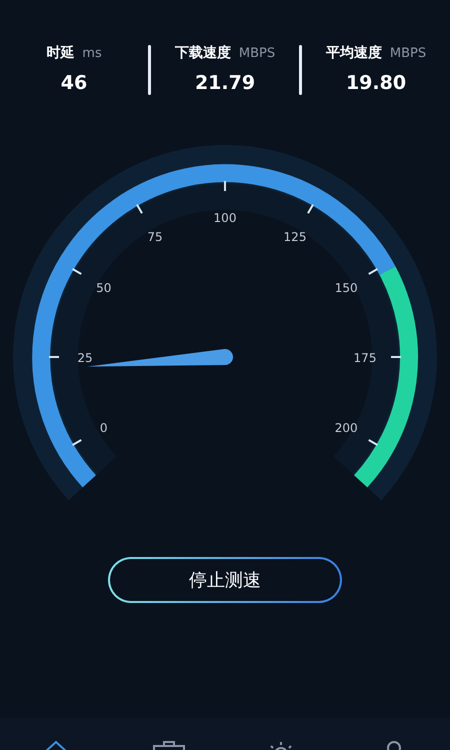 The height and width of the screenshot is (750, 450). What do you see at coordinates (85, 358) in the screenshot?
I see `scale-label: 25` at bounding box center [85, 358].